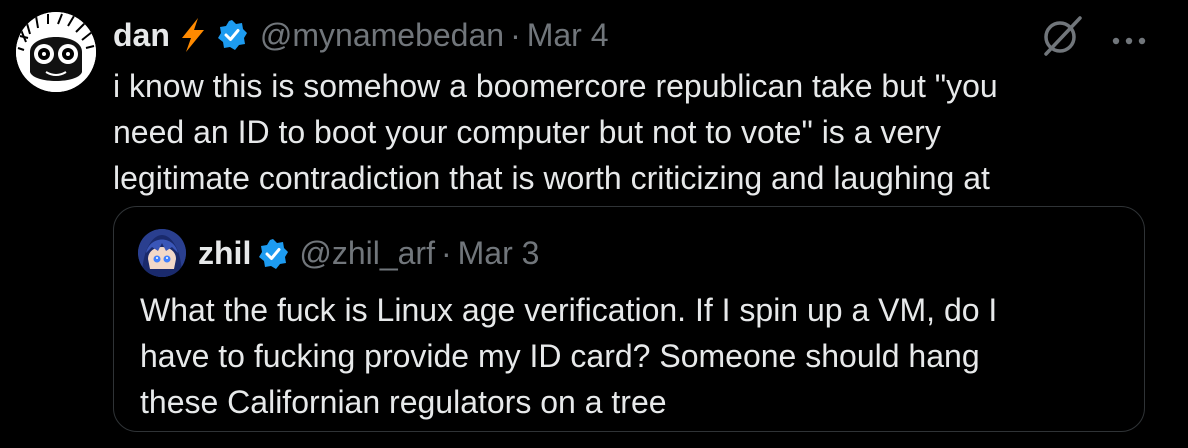  What do you see at coordinates (141, 35) in the screenshot?
I see `author-name: dan` at bounding box center [141, 35].